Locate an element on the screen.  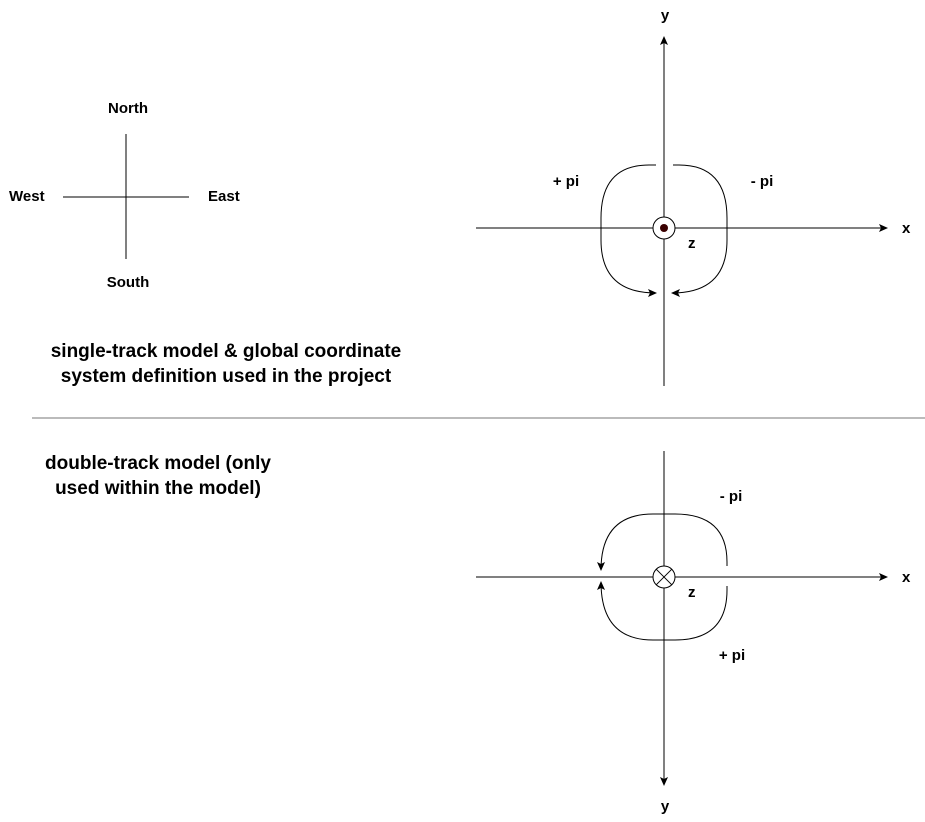
double-track-z-label: z is located at coordinates (692, 592).